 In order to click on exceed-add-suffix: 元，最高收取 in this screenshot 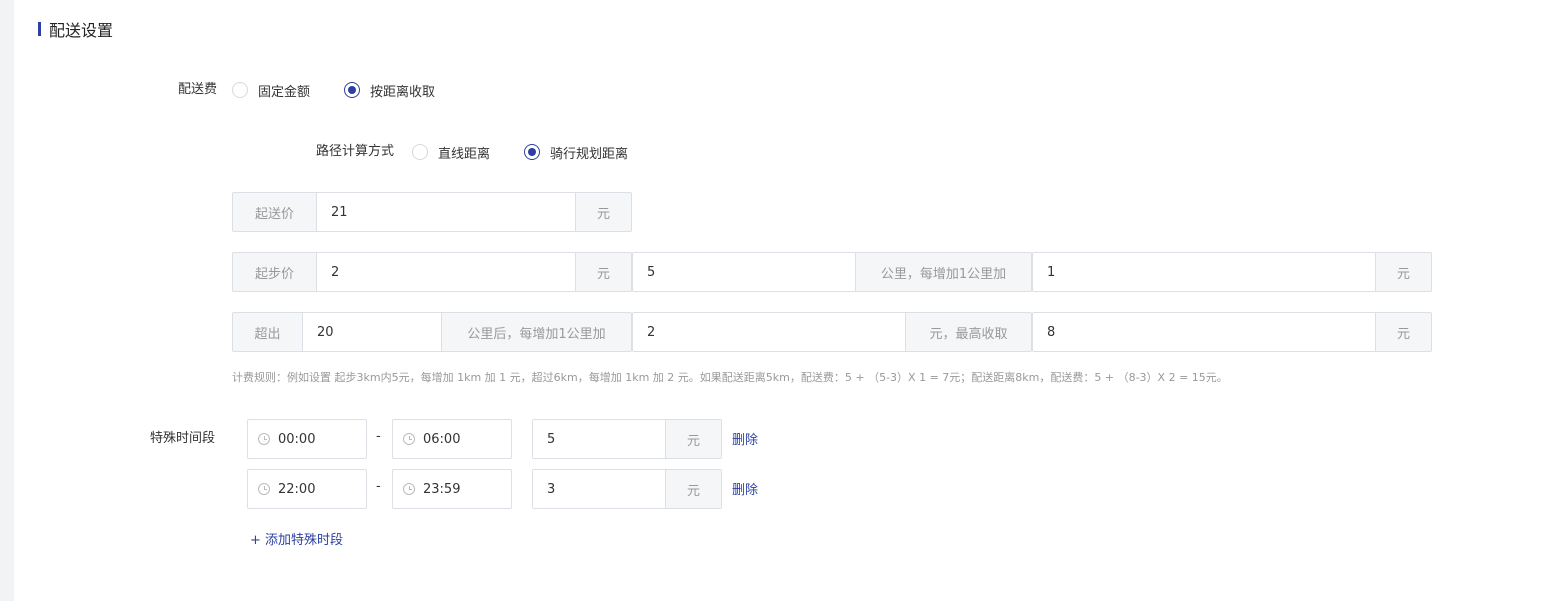, I will do `click(968, 332)`.